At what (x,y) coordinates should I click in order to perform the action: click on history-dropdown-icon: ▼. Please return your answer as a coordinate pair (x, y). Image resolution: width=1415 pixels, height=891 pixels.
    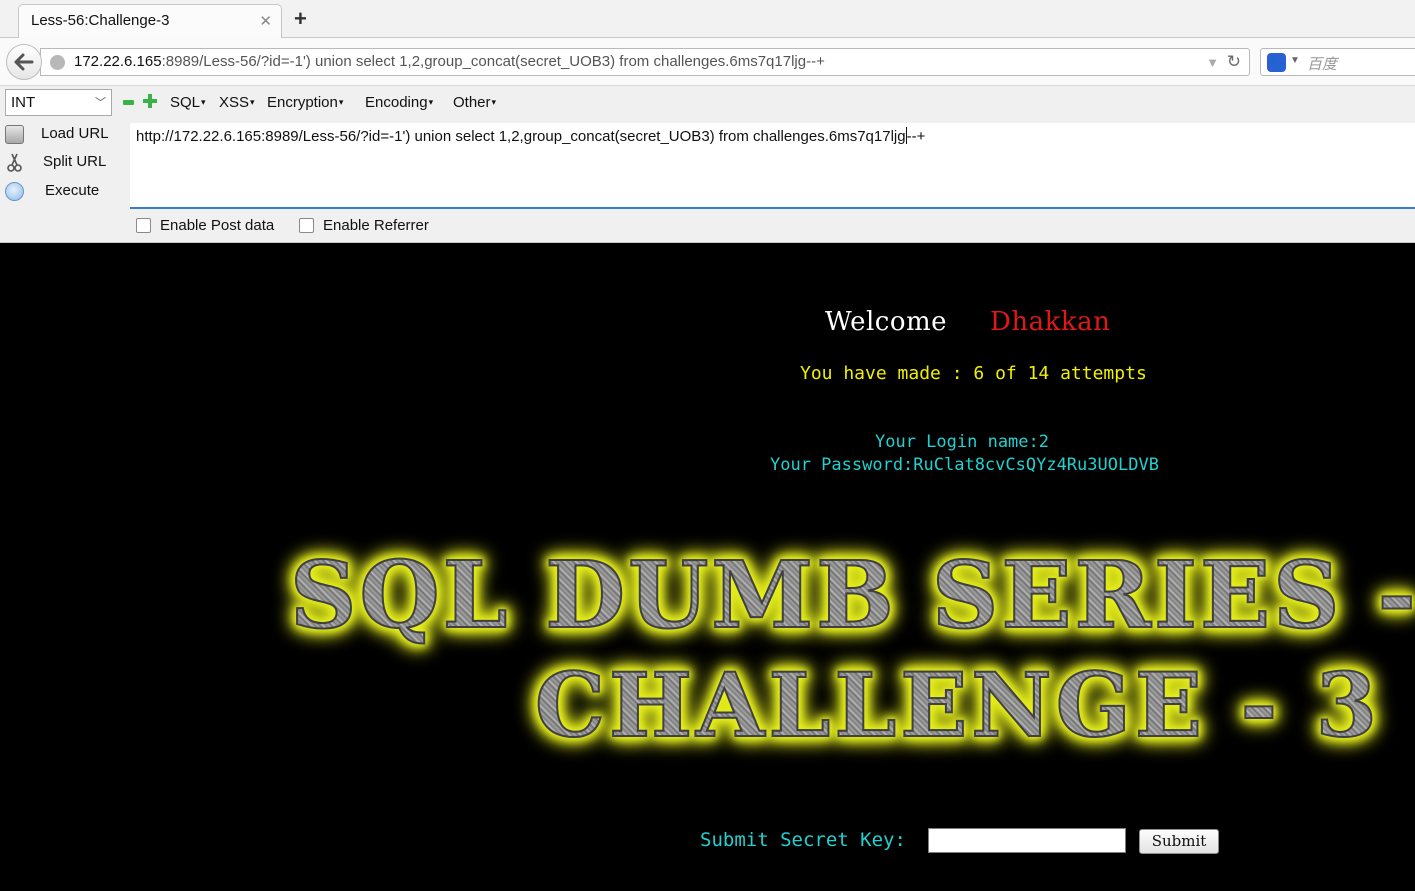
    Looking at the image, I should click on (1212, 62).